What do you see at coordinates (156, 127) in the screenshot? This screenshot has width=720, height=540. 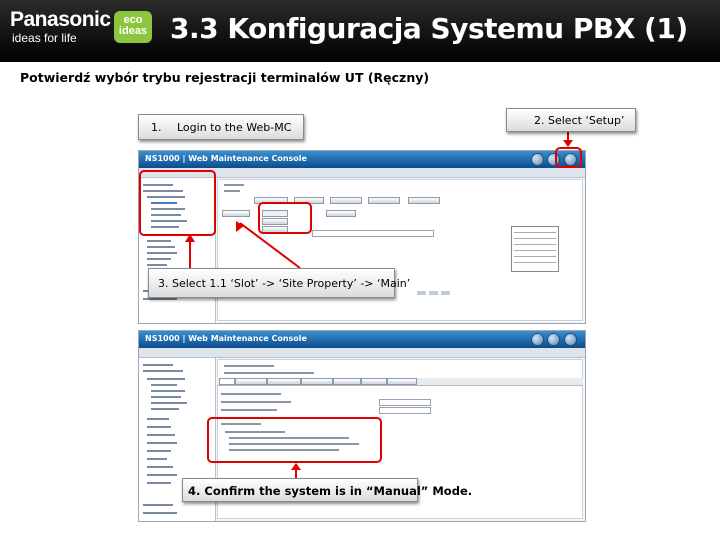 I see `step-1-number: 1.` at bounding box center [156, 127].